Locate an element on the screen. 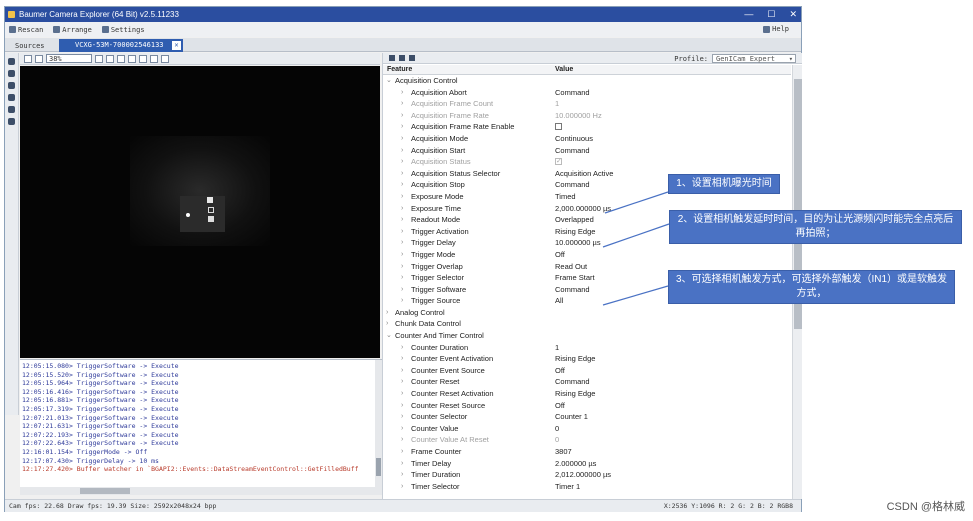  play-icon is located at coordinates (121, 58).